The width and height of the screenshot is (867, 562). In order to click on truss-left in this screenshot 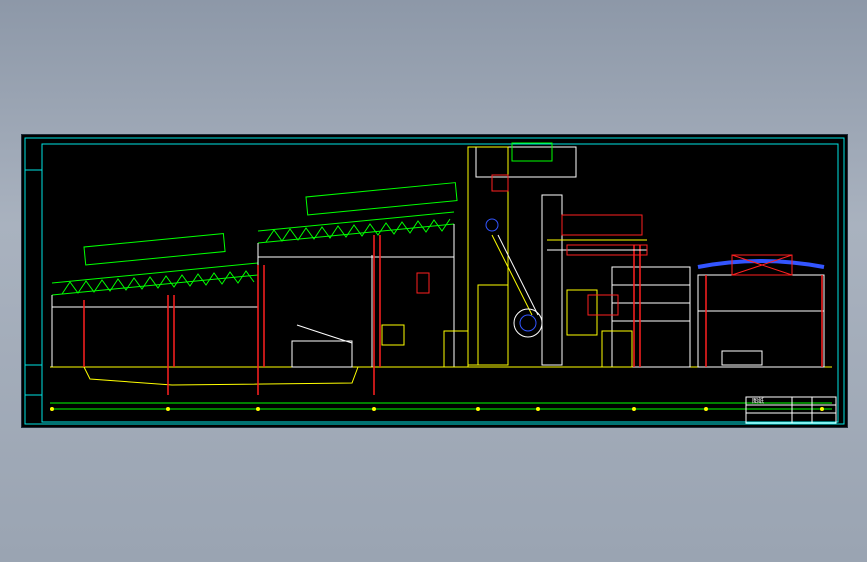, I will do `click(155, 264)`.